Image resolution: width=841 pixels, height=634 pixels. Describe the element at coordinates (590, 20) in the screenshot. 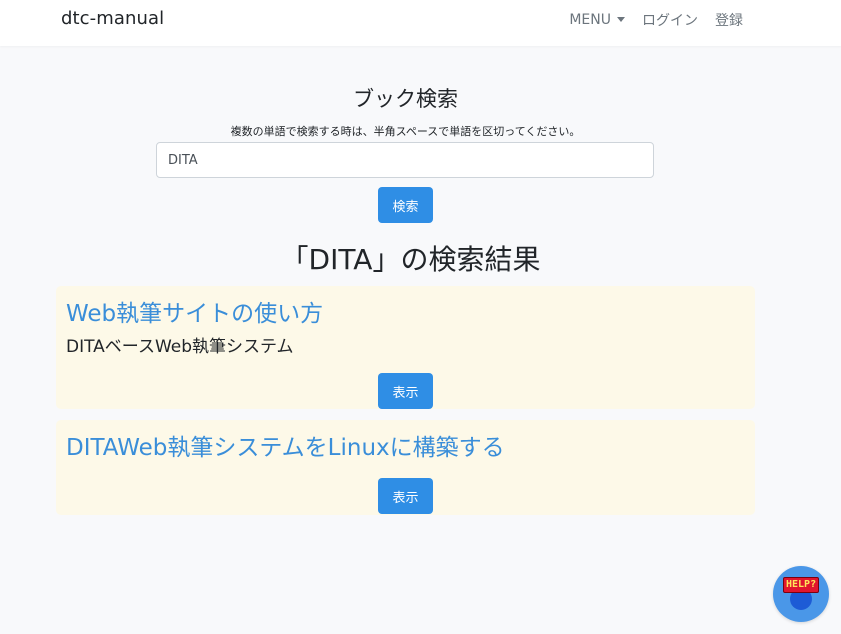

I see `menu-label: MENU` at that location.